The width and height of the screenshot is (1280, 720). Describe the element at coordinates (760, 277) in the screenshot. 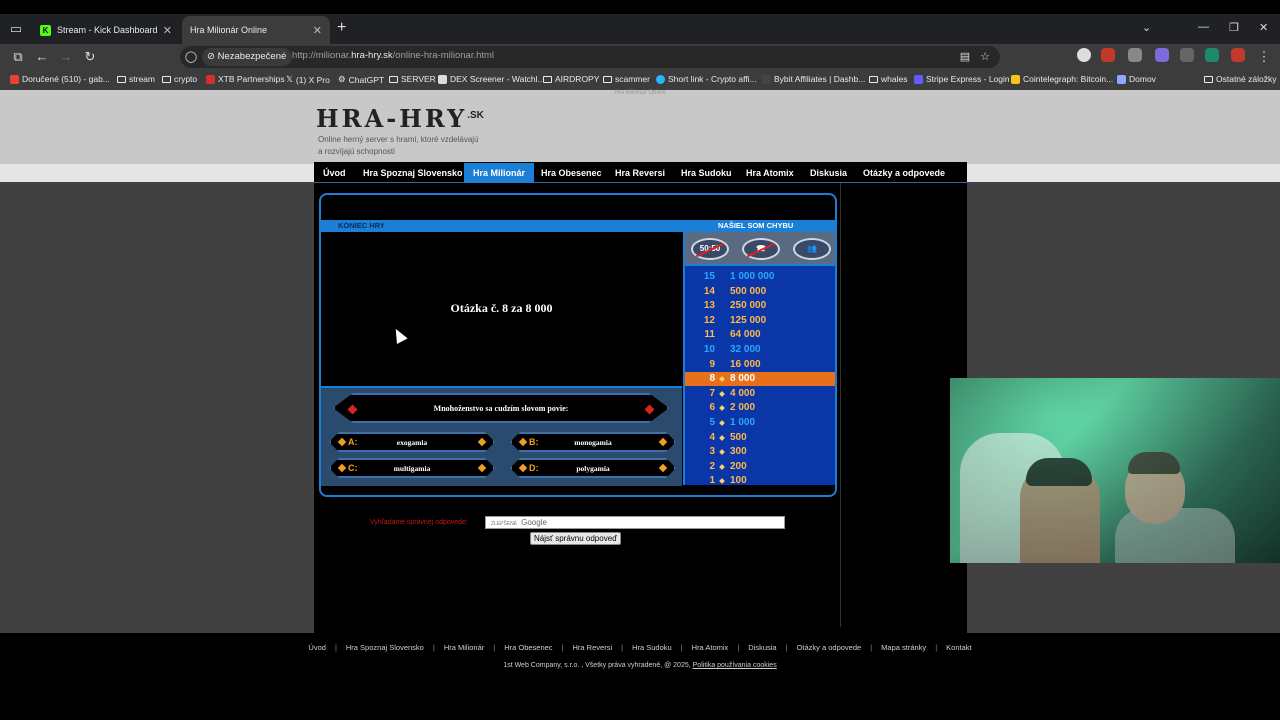

I see `ladder-row: 15 1 000 000` at that location.